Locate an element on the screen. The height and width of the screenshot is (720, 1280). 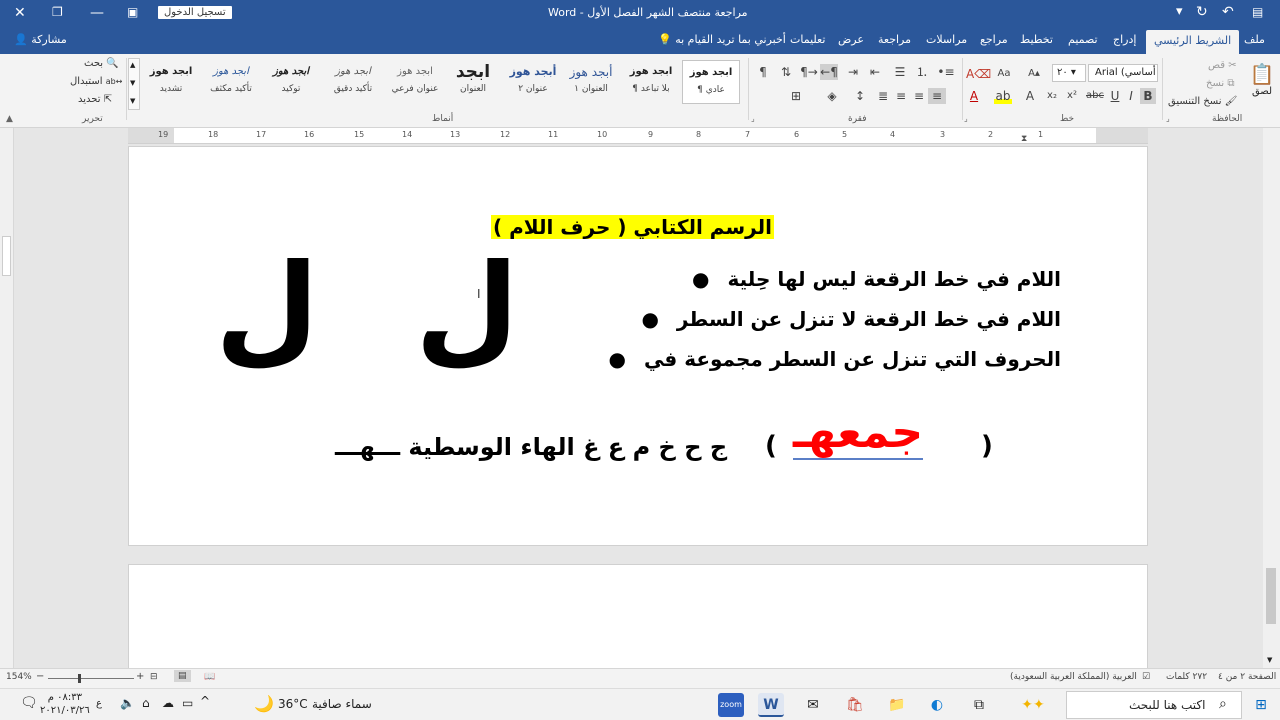
notification-icon: 🗨 is located at coordinates (29, 703).